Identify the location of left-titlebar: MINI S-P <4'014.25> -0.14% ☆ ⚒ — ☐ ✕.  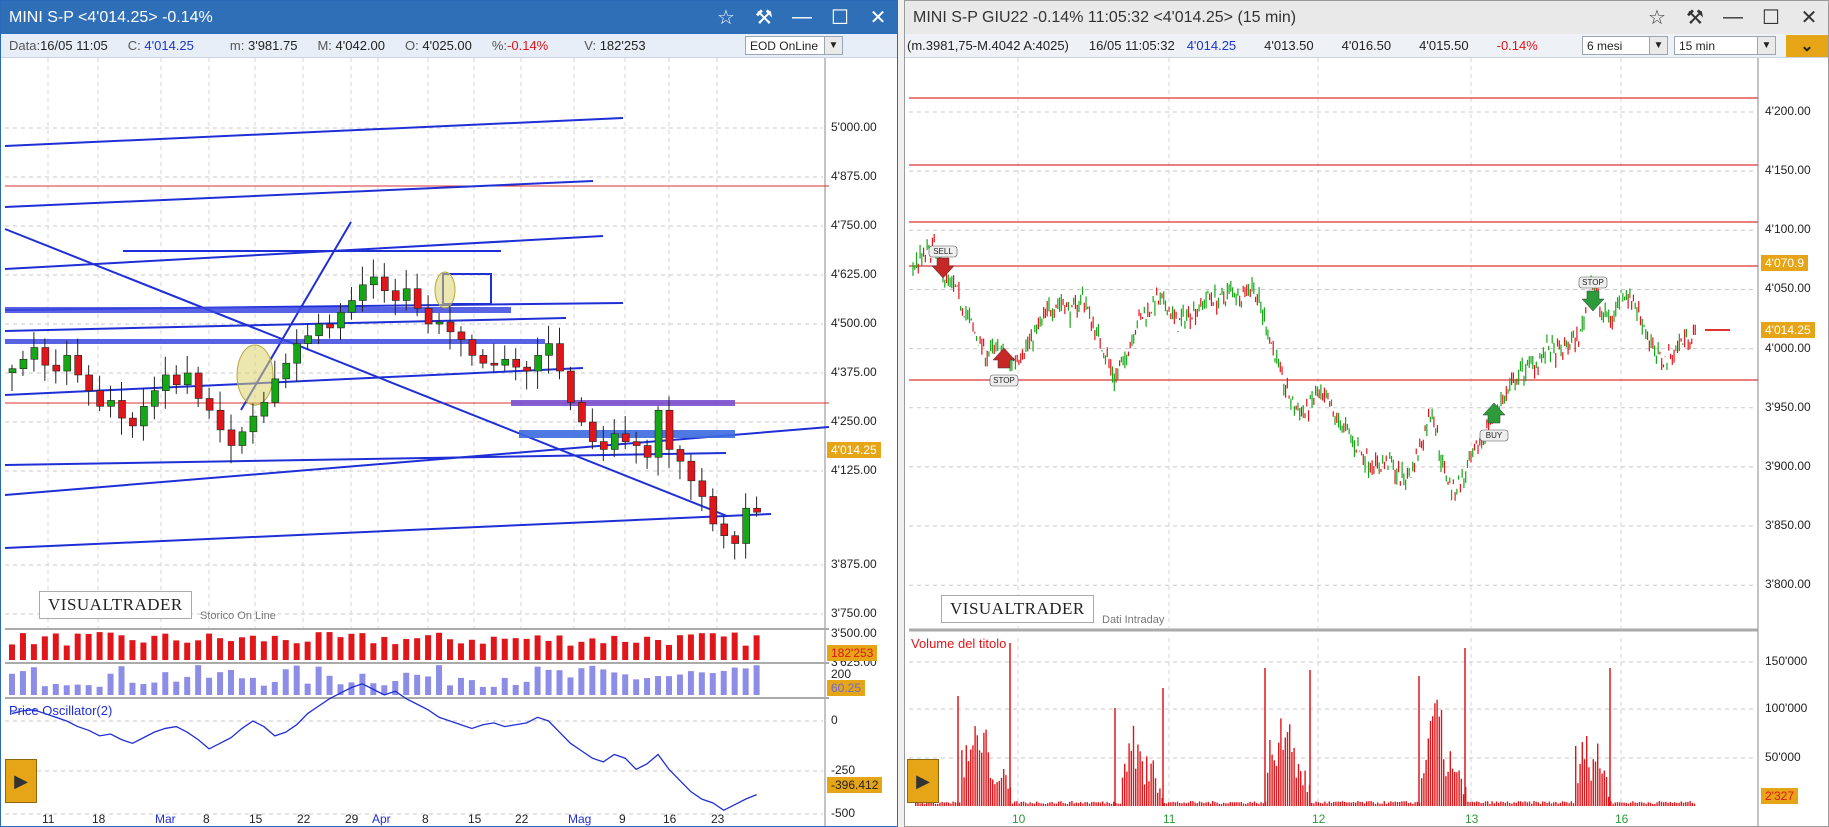
(449, 17).